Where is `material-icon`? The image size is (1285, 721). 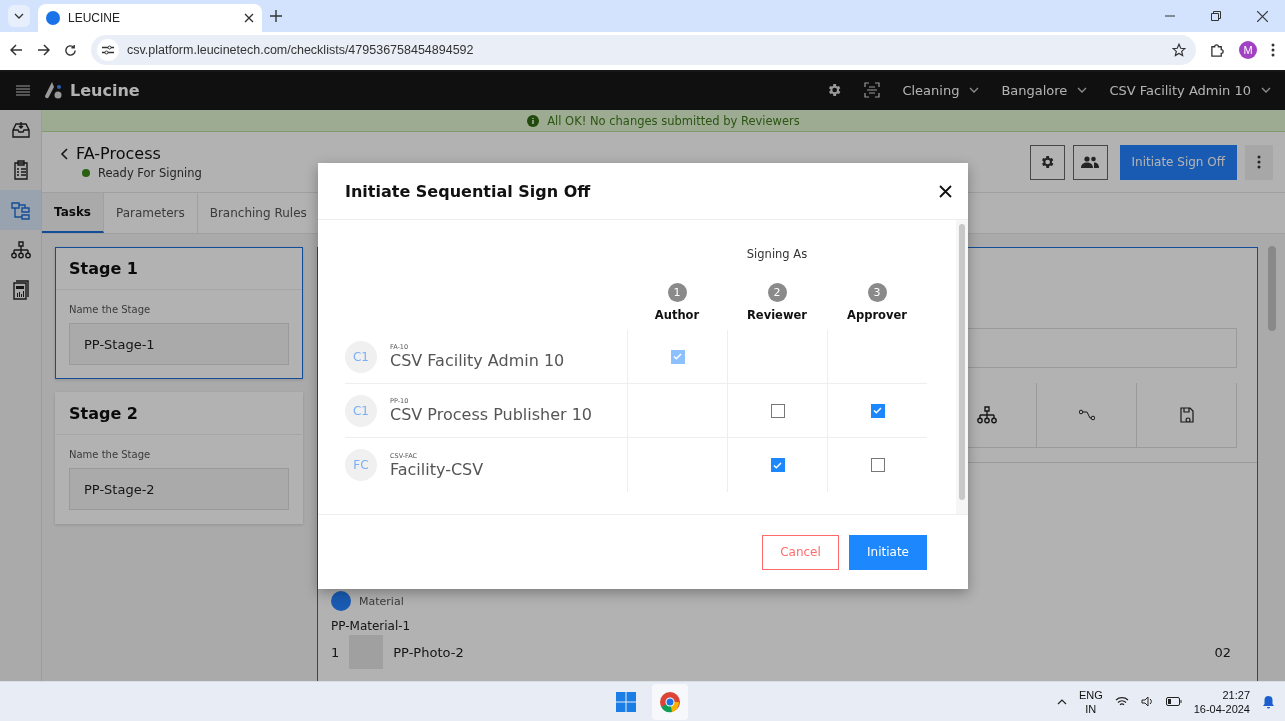
material-icon is located at coordinates (341, 601).